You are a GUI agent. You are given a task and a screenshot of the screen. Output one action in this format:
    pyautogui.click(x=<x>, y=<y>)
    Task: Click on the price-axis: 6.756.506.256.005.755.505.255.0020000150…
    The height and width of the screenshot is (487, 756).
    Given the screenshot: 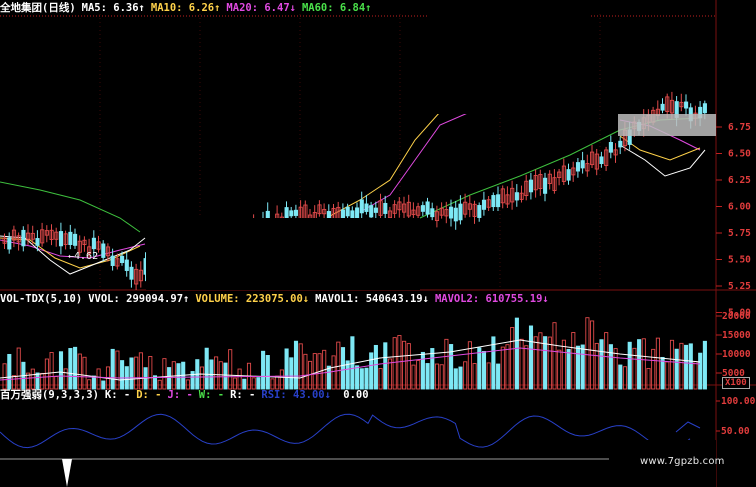 What is the action you would take?
    pyautogui.click(x=736, y=279)
    